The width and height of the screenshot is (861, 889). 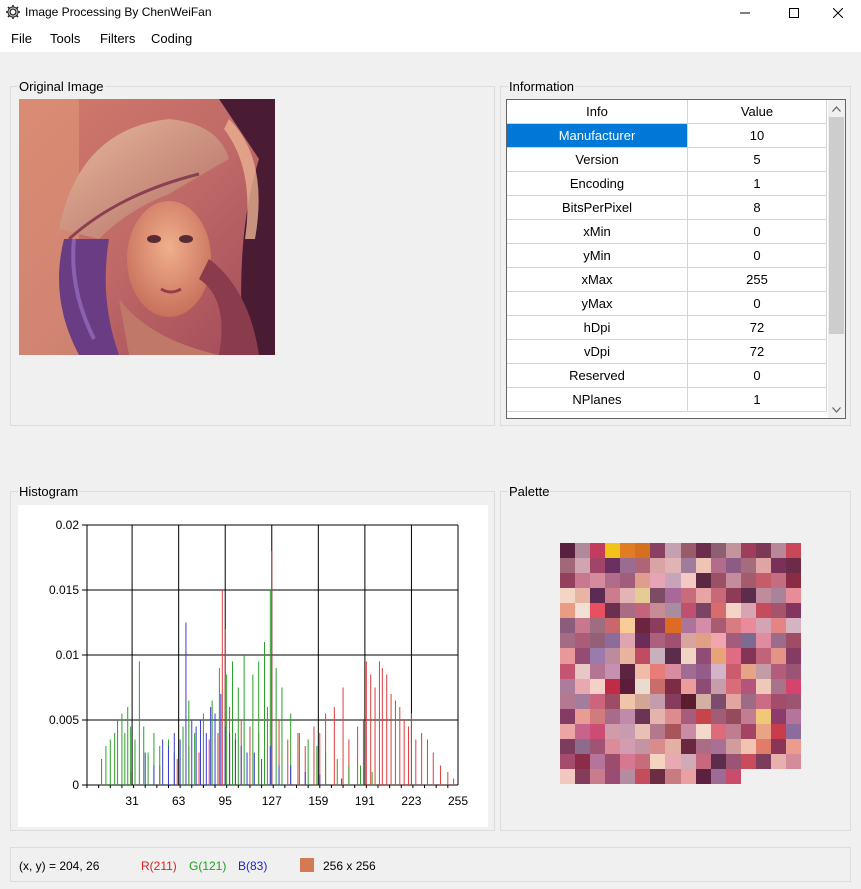 I want to click on cell-info: NPlanes, so click(x=597, y=400).